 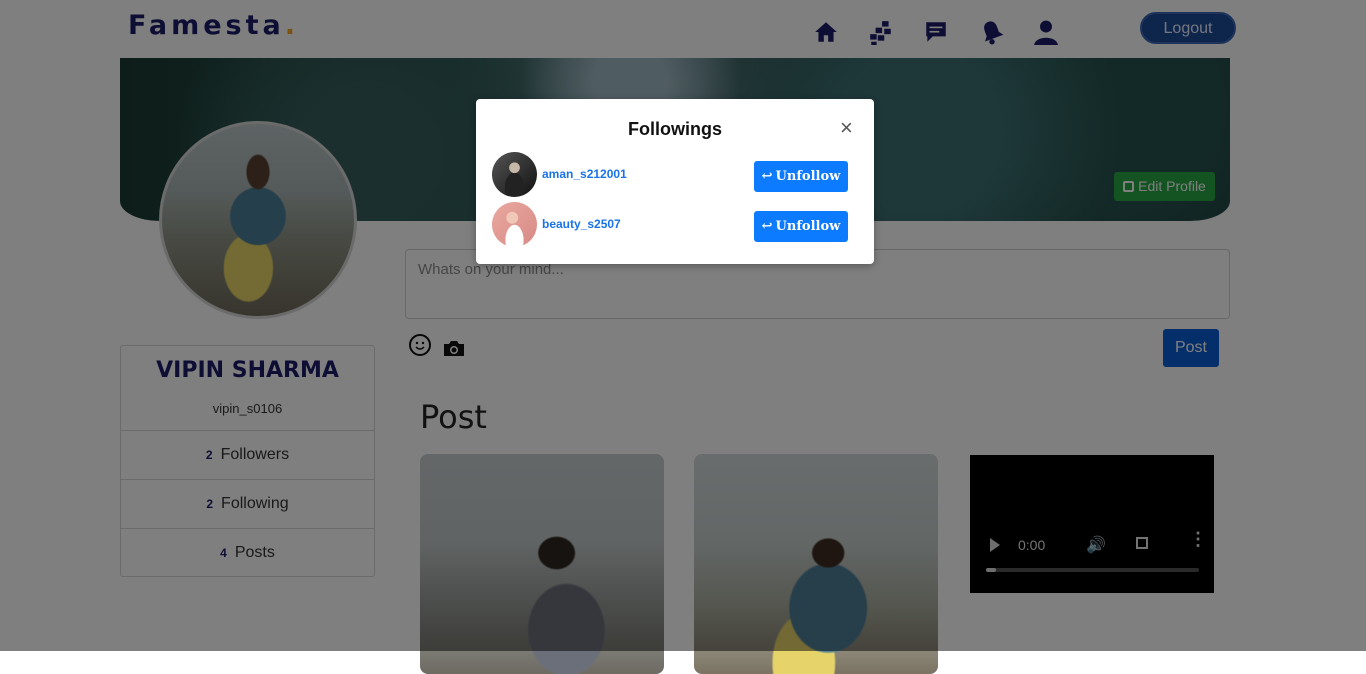 I want to click on following-username: aman_s212001, so click(x=584, y=174).